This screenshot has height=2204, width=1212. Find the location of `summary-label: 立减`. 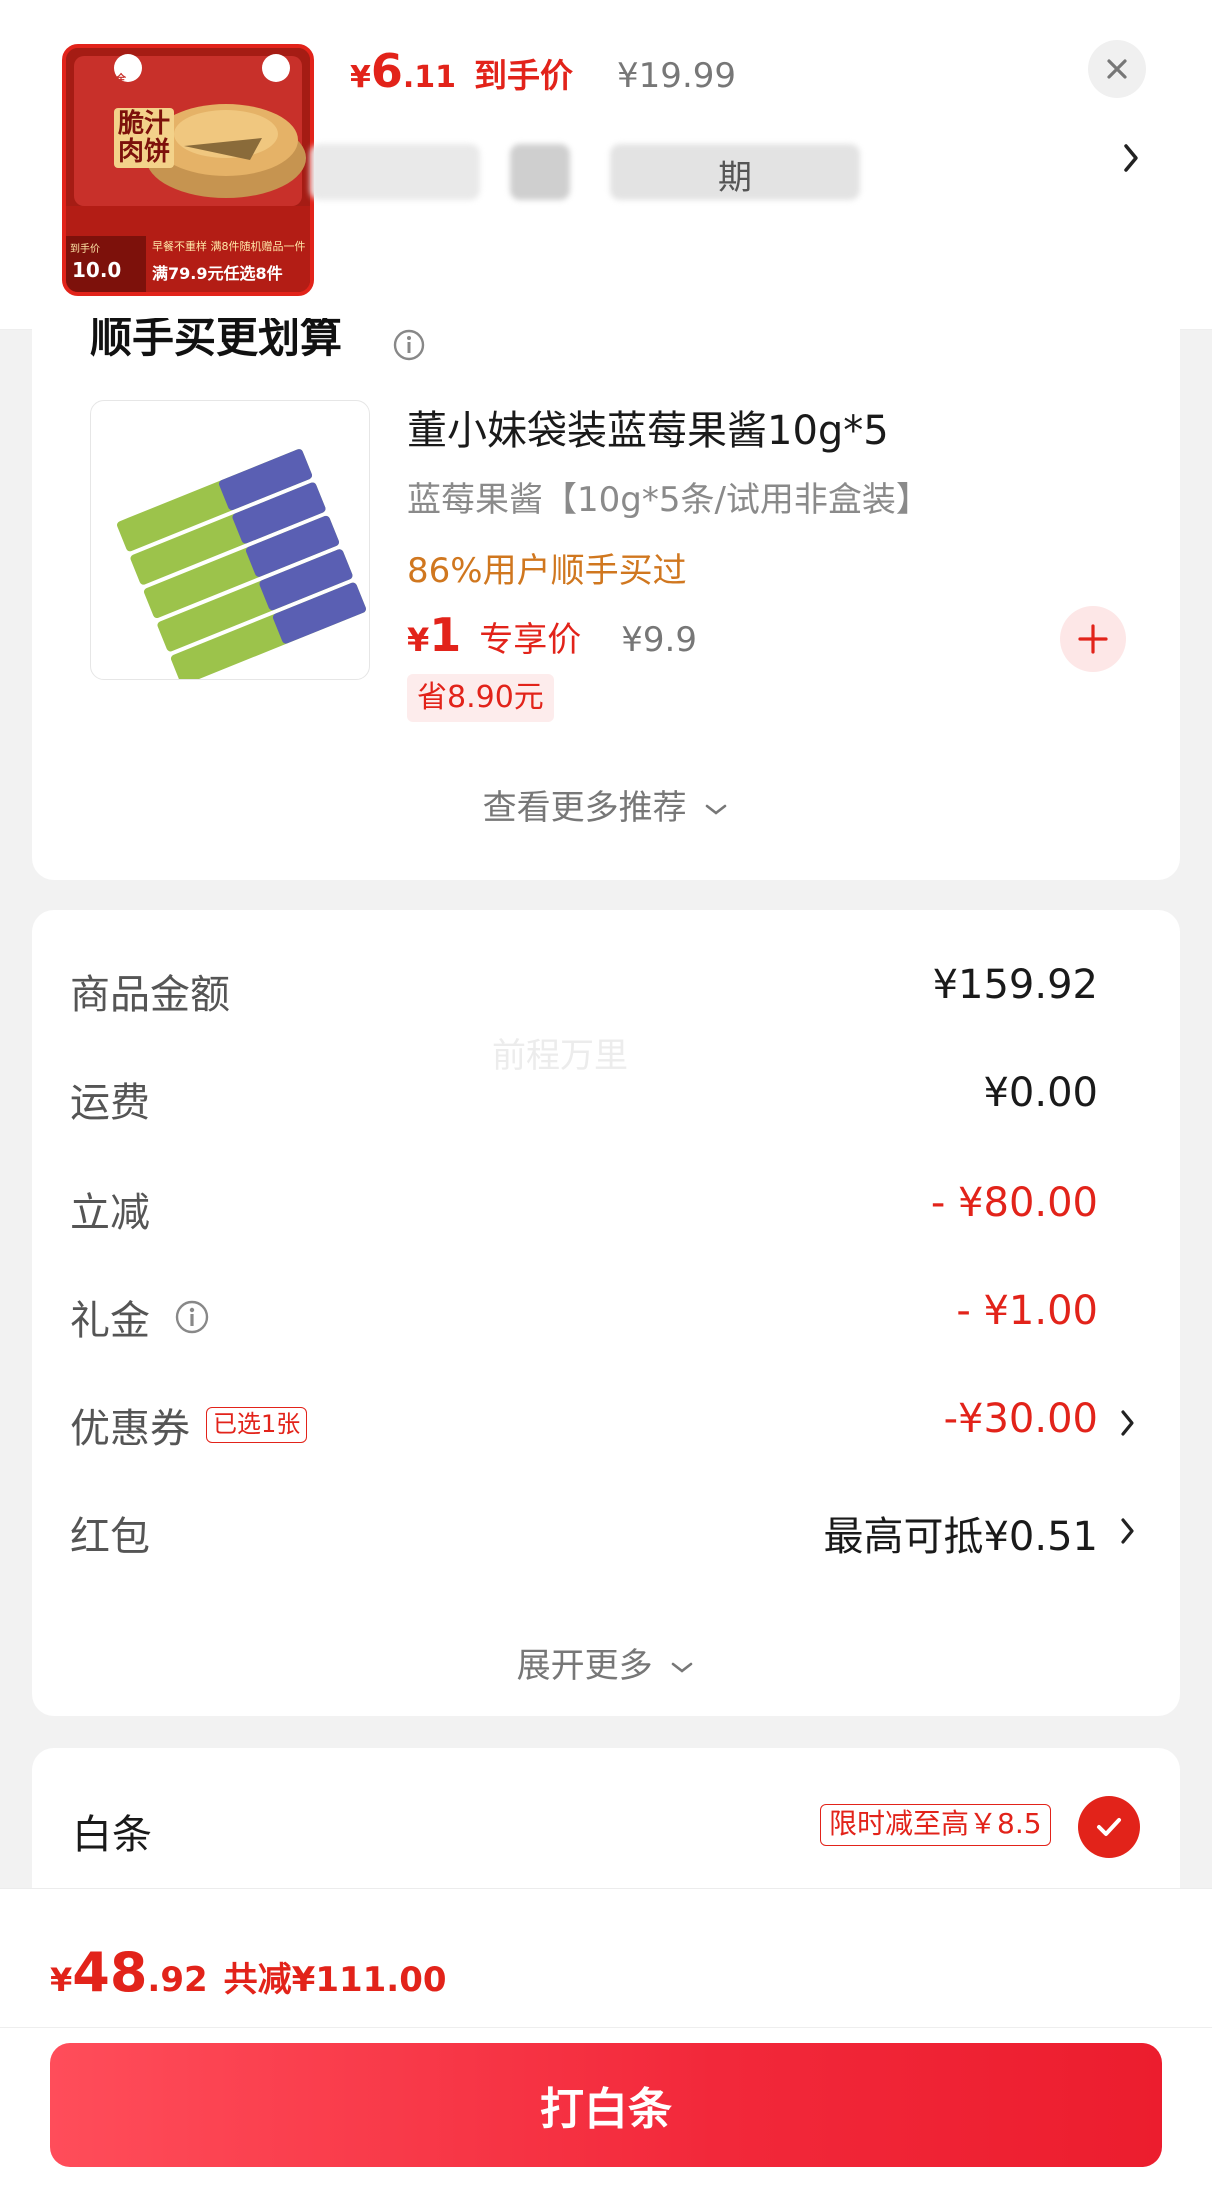

summary-label: 立减 is located at coordinates (110, 1213).